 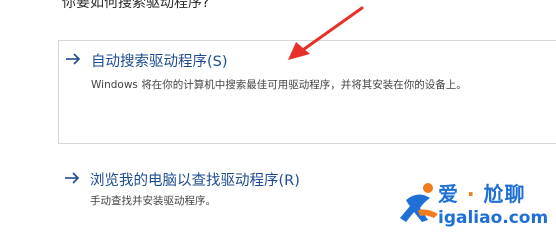 What do you see at coordinates (326, 33) in the screenshot?
I see `red-pointer-arrow-icon` at bounding box center [326, 33].